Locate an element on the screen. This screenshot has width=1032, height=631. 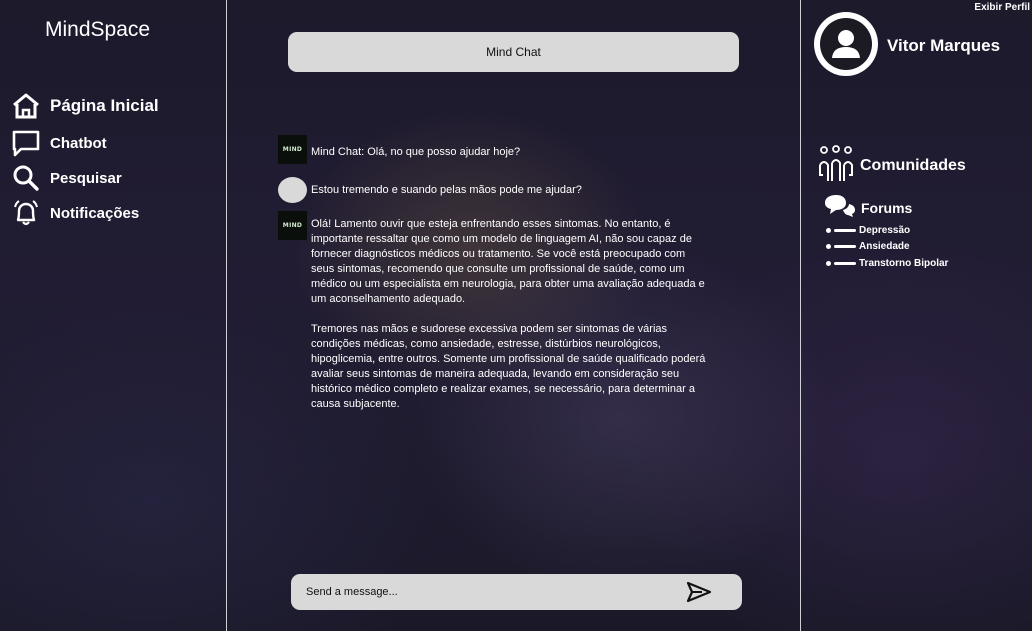
view-profile-link: Exibir Perfil is located at coordinates (1002, 7).